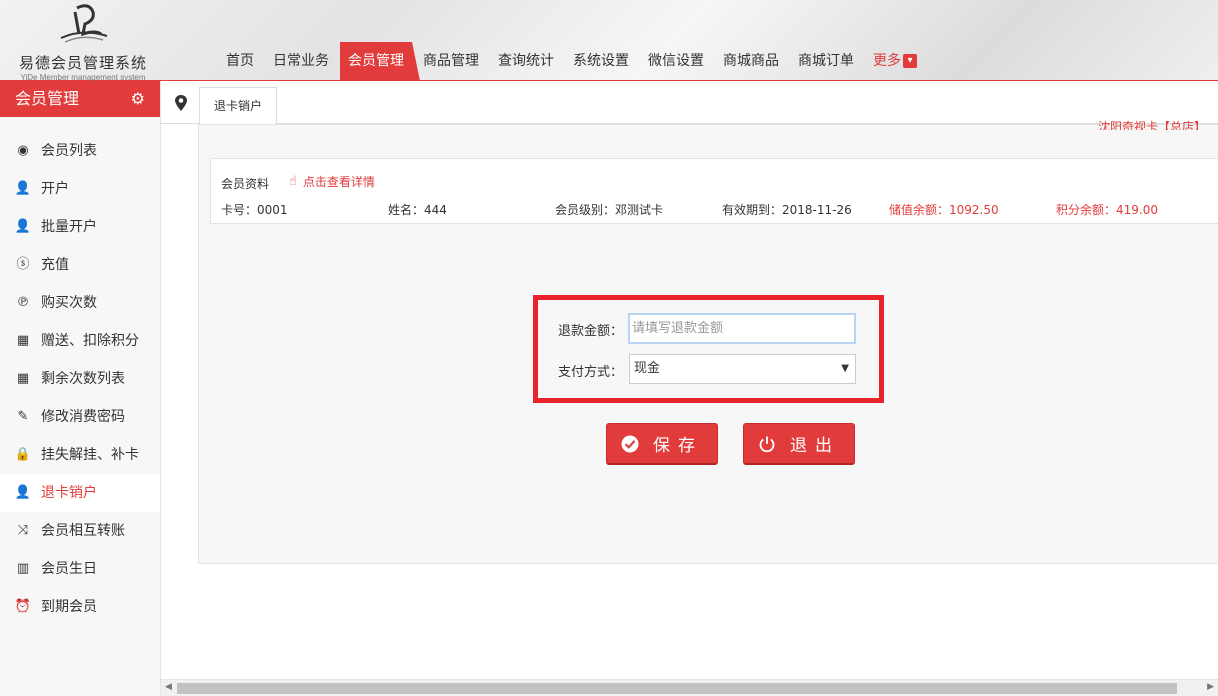 The height and width of the screenshot is (696, 1218). I want to click on sidebar-item-11: ▥ 会员生日, so click(80, 569).